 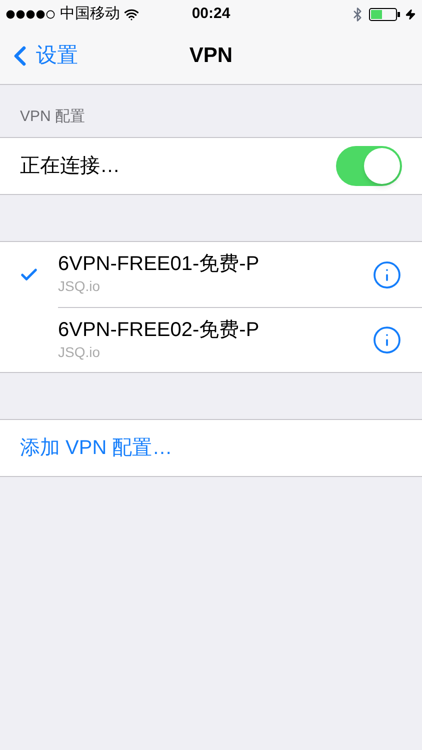 I want to click on config-name: 6VPN-FREE01-免费-P, so click(x=159, y=264).